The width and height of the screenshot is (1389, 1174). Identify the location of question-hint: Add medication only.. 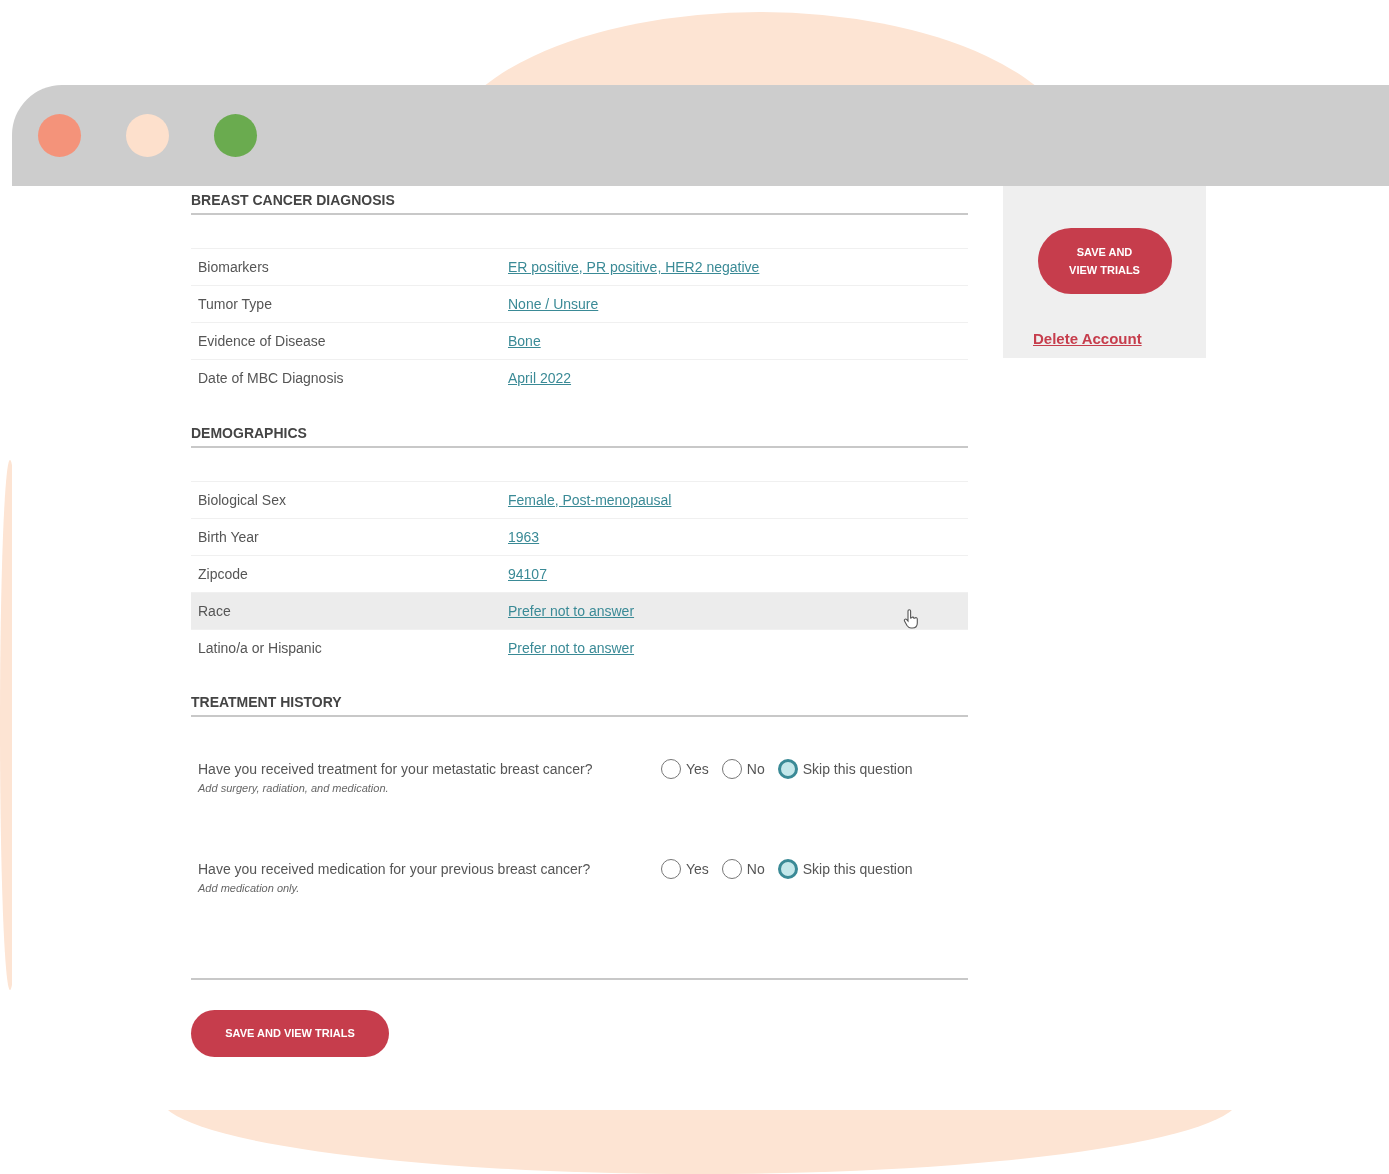
(249, 888).